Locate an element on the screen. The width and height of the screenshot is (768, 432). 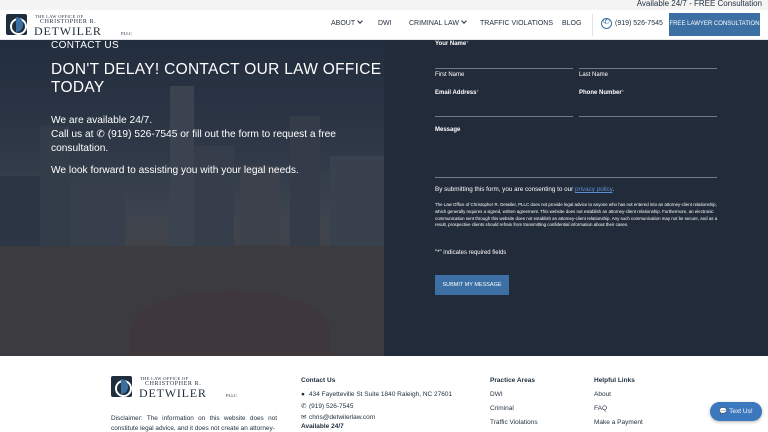
availability-banner: Available 24/7 - FREE Consultation is located at coordinates (699, 4).